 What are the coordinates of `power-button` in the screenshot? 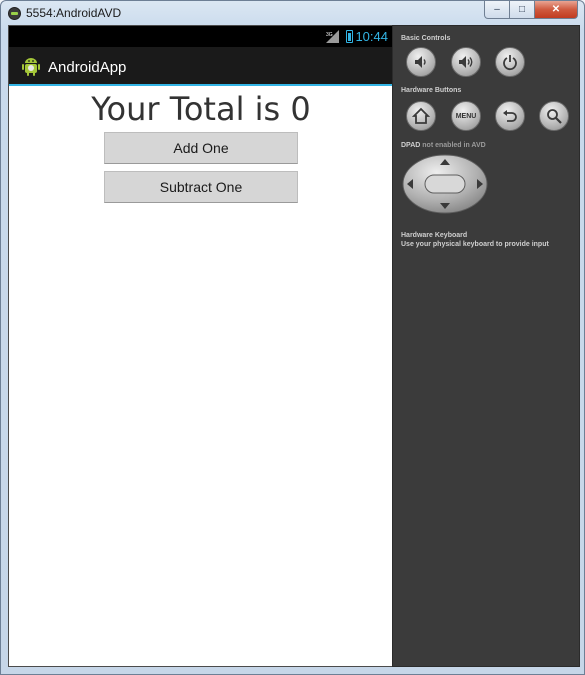 It's located at (510, 62).